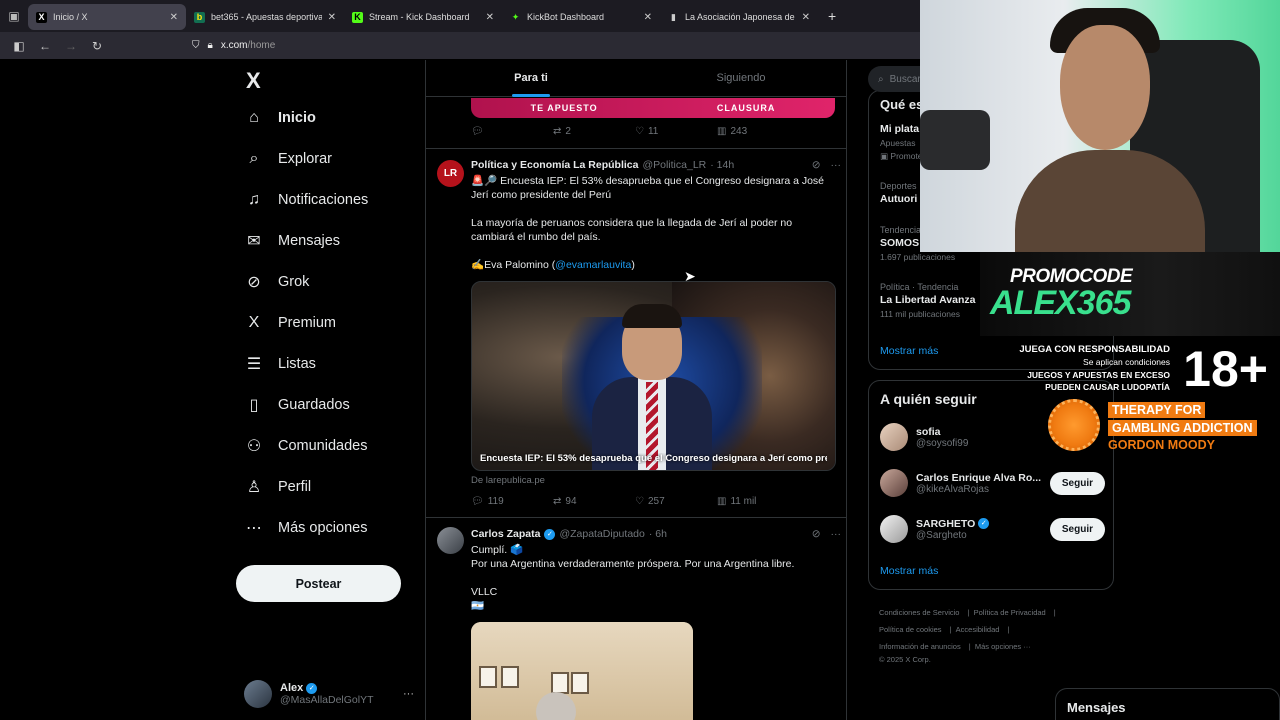 The image size is (1280, 720). Describe the element at coordinates (253, 81) in the screenshot. I see `x-logo-icon: X` at that location.